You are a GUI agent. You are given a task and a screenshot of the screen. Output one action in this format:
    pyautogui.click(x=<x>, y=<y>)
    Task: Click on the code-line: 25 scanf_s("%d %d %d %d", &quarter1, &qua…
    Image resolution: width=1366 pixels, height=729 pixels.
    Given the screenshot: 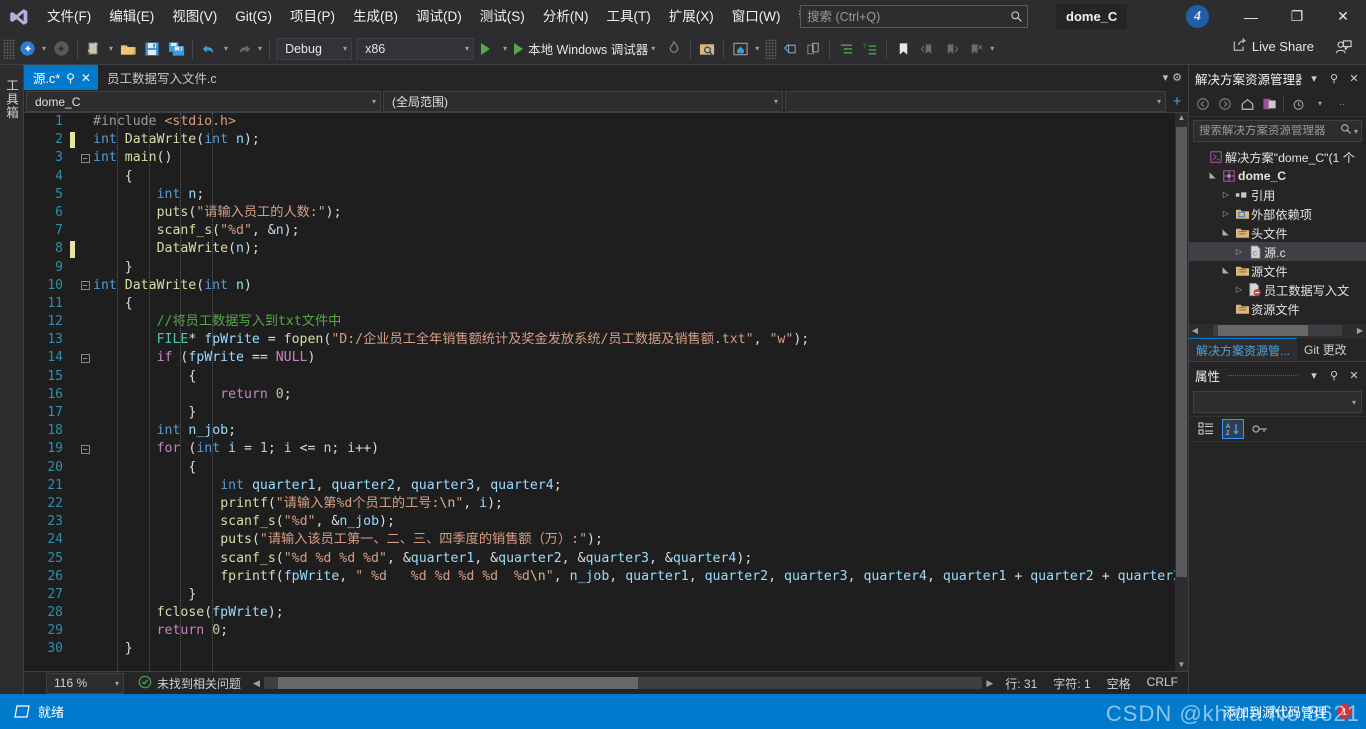 What is the action you would take?
    pyautogui.click(x=599, y=559)
    